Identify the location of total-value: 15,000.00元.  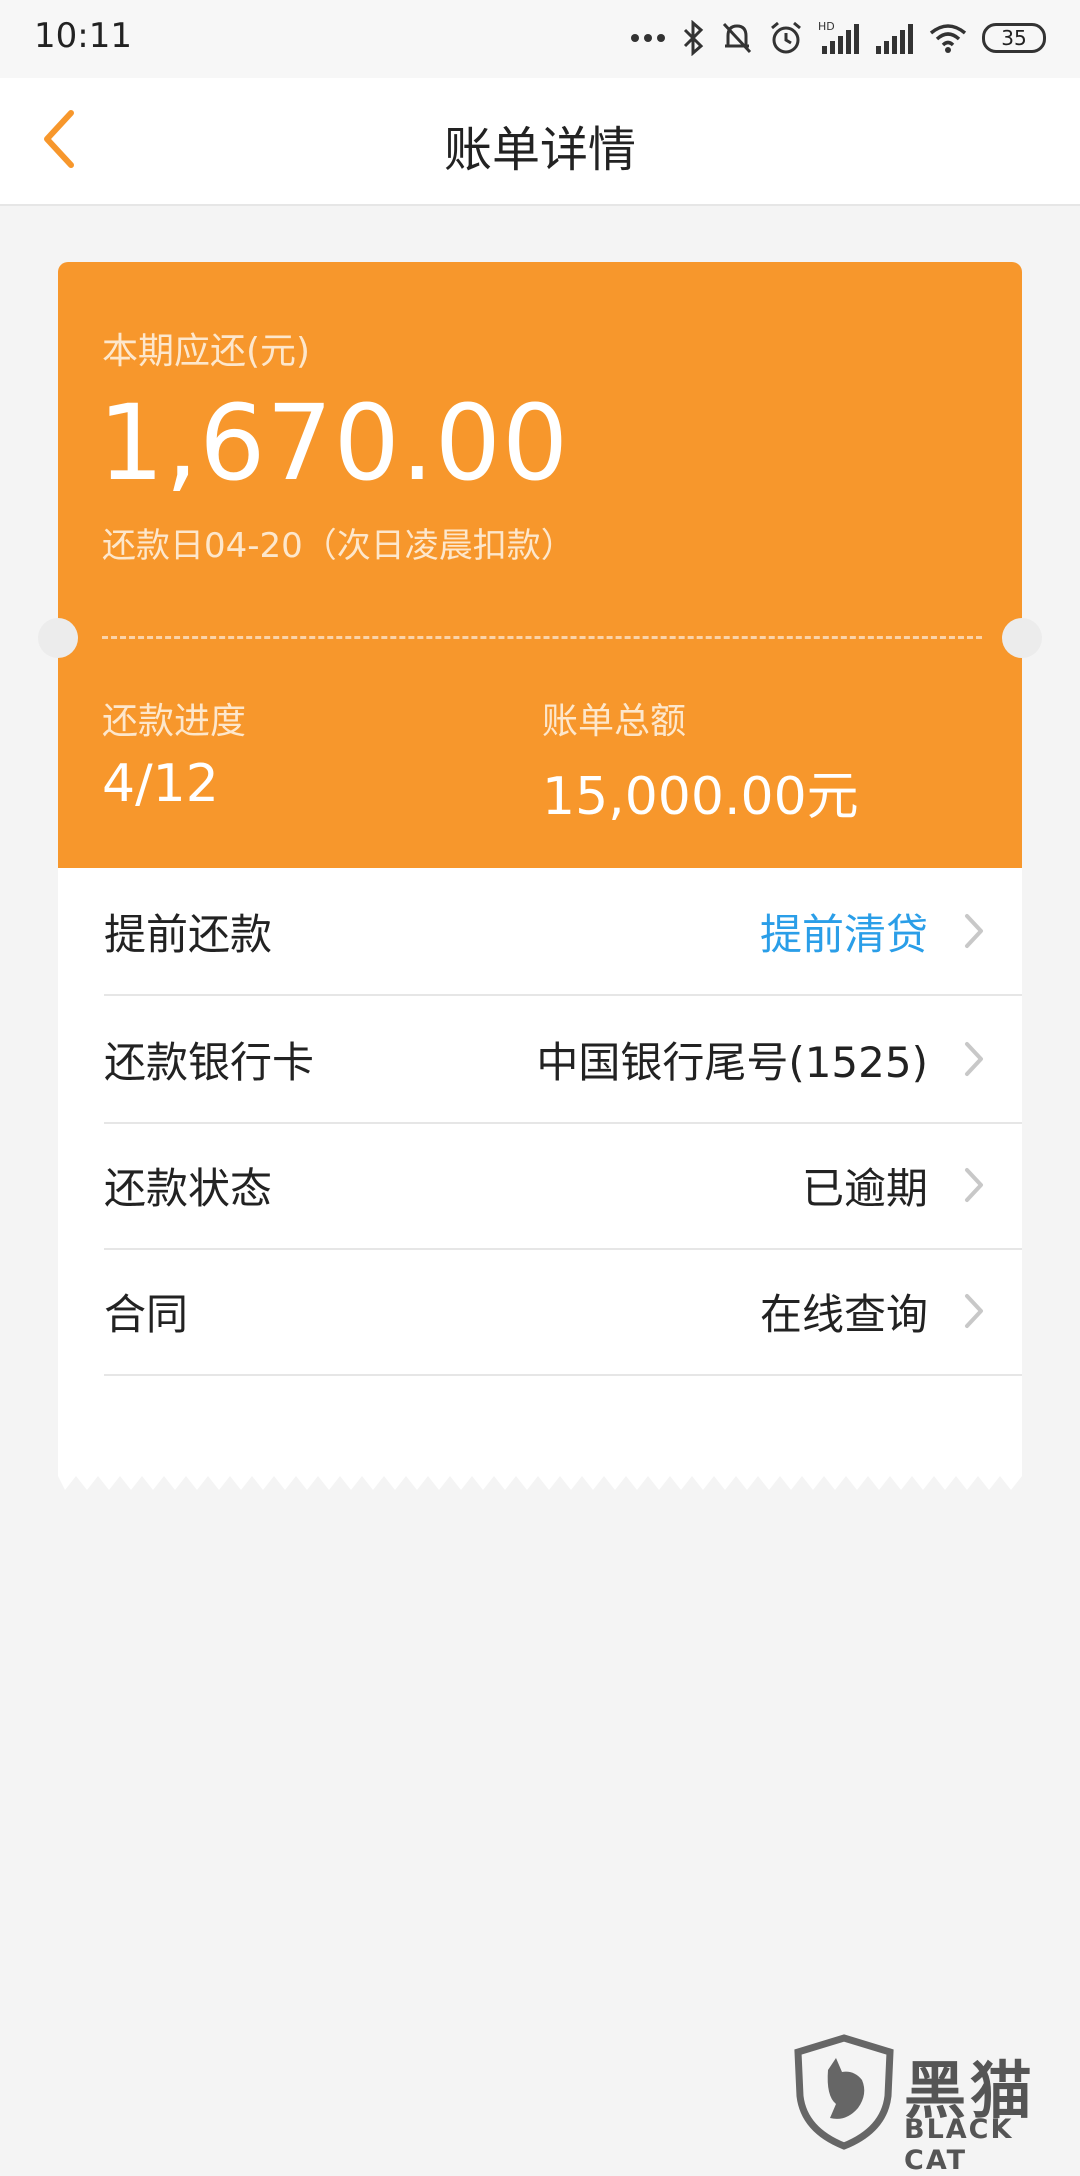
(700, 791).